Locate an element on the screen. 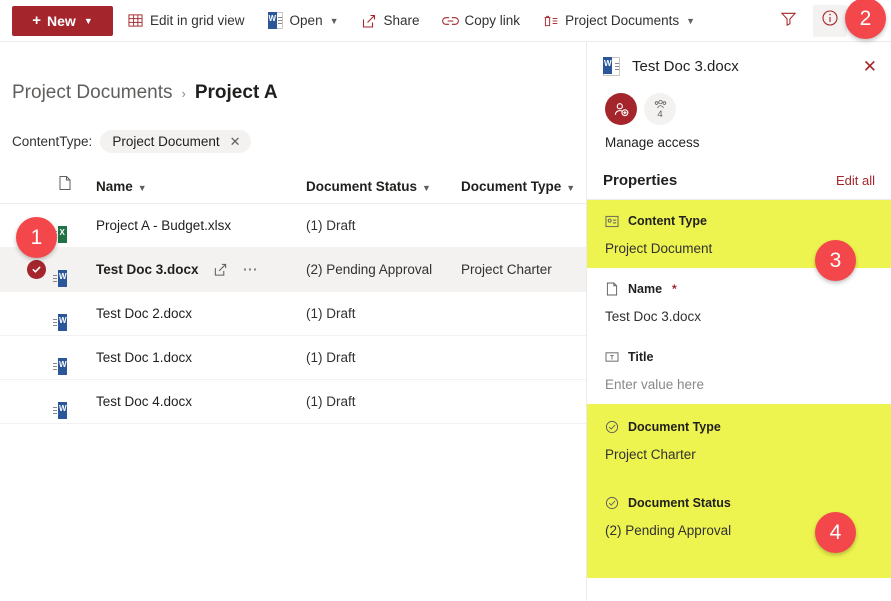  link-icon is located at coordinates (450, 20).